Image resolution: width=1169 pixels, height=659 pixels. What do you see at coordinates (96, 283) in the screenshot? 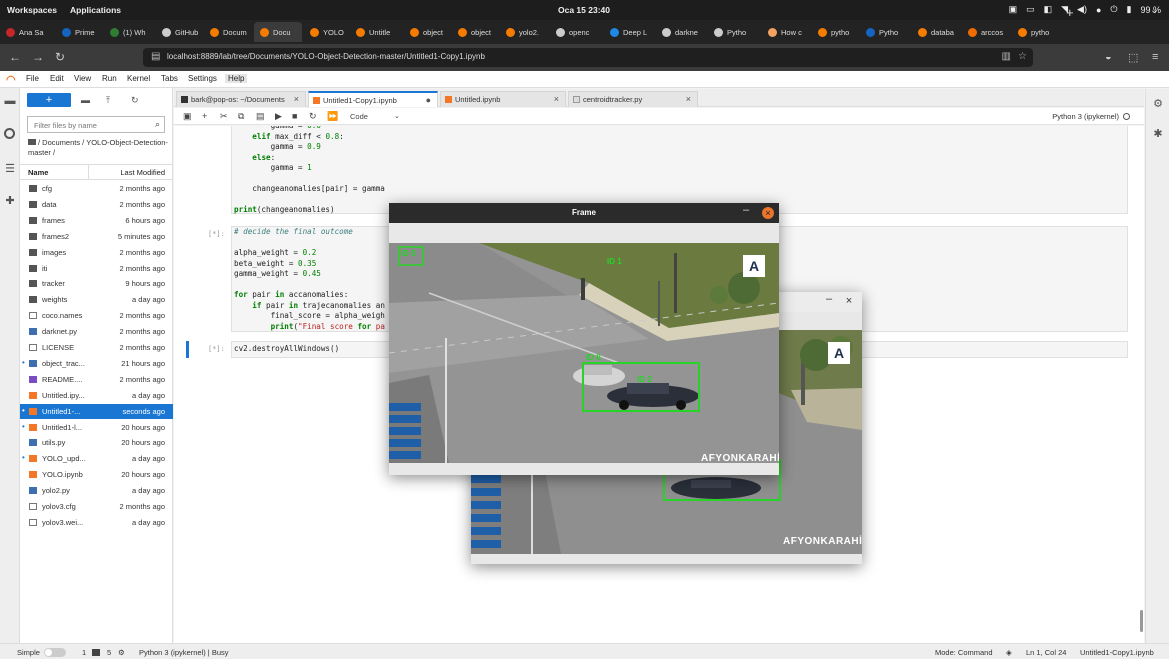
I see `file-row: tracker 9 hours ago` at bounding box center [96, 283].